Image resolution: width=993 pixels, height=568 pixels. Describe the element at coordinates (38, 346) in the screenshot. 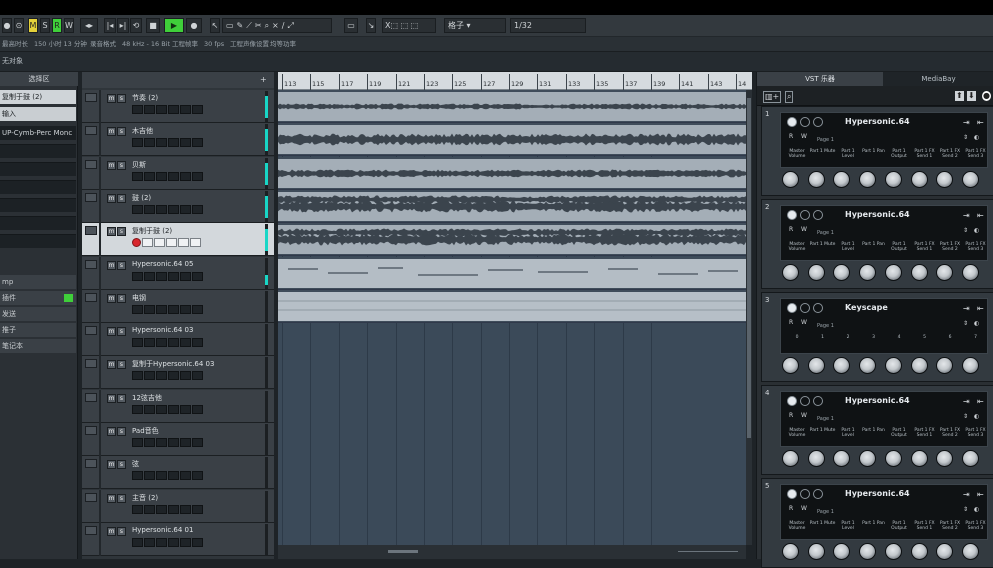

I see `inspector-section-notepad: 笔记本` at that location.